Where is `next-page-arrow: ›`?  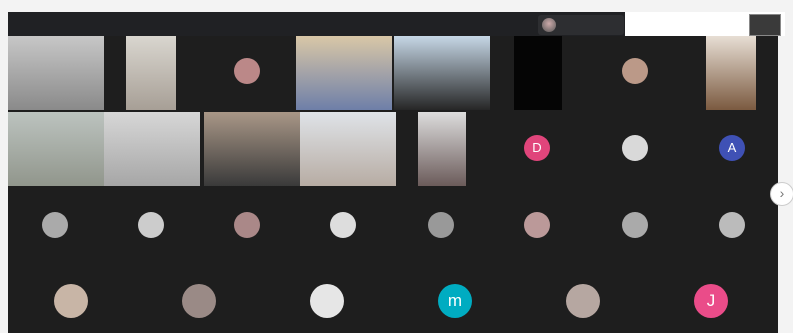
next-page-arrow: › is located at coordinates (781, 194).